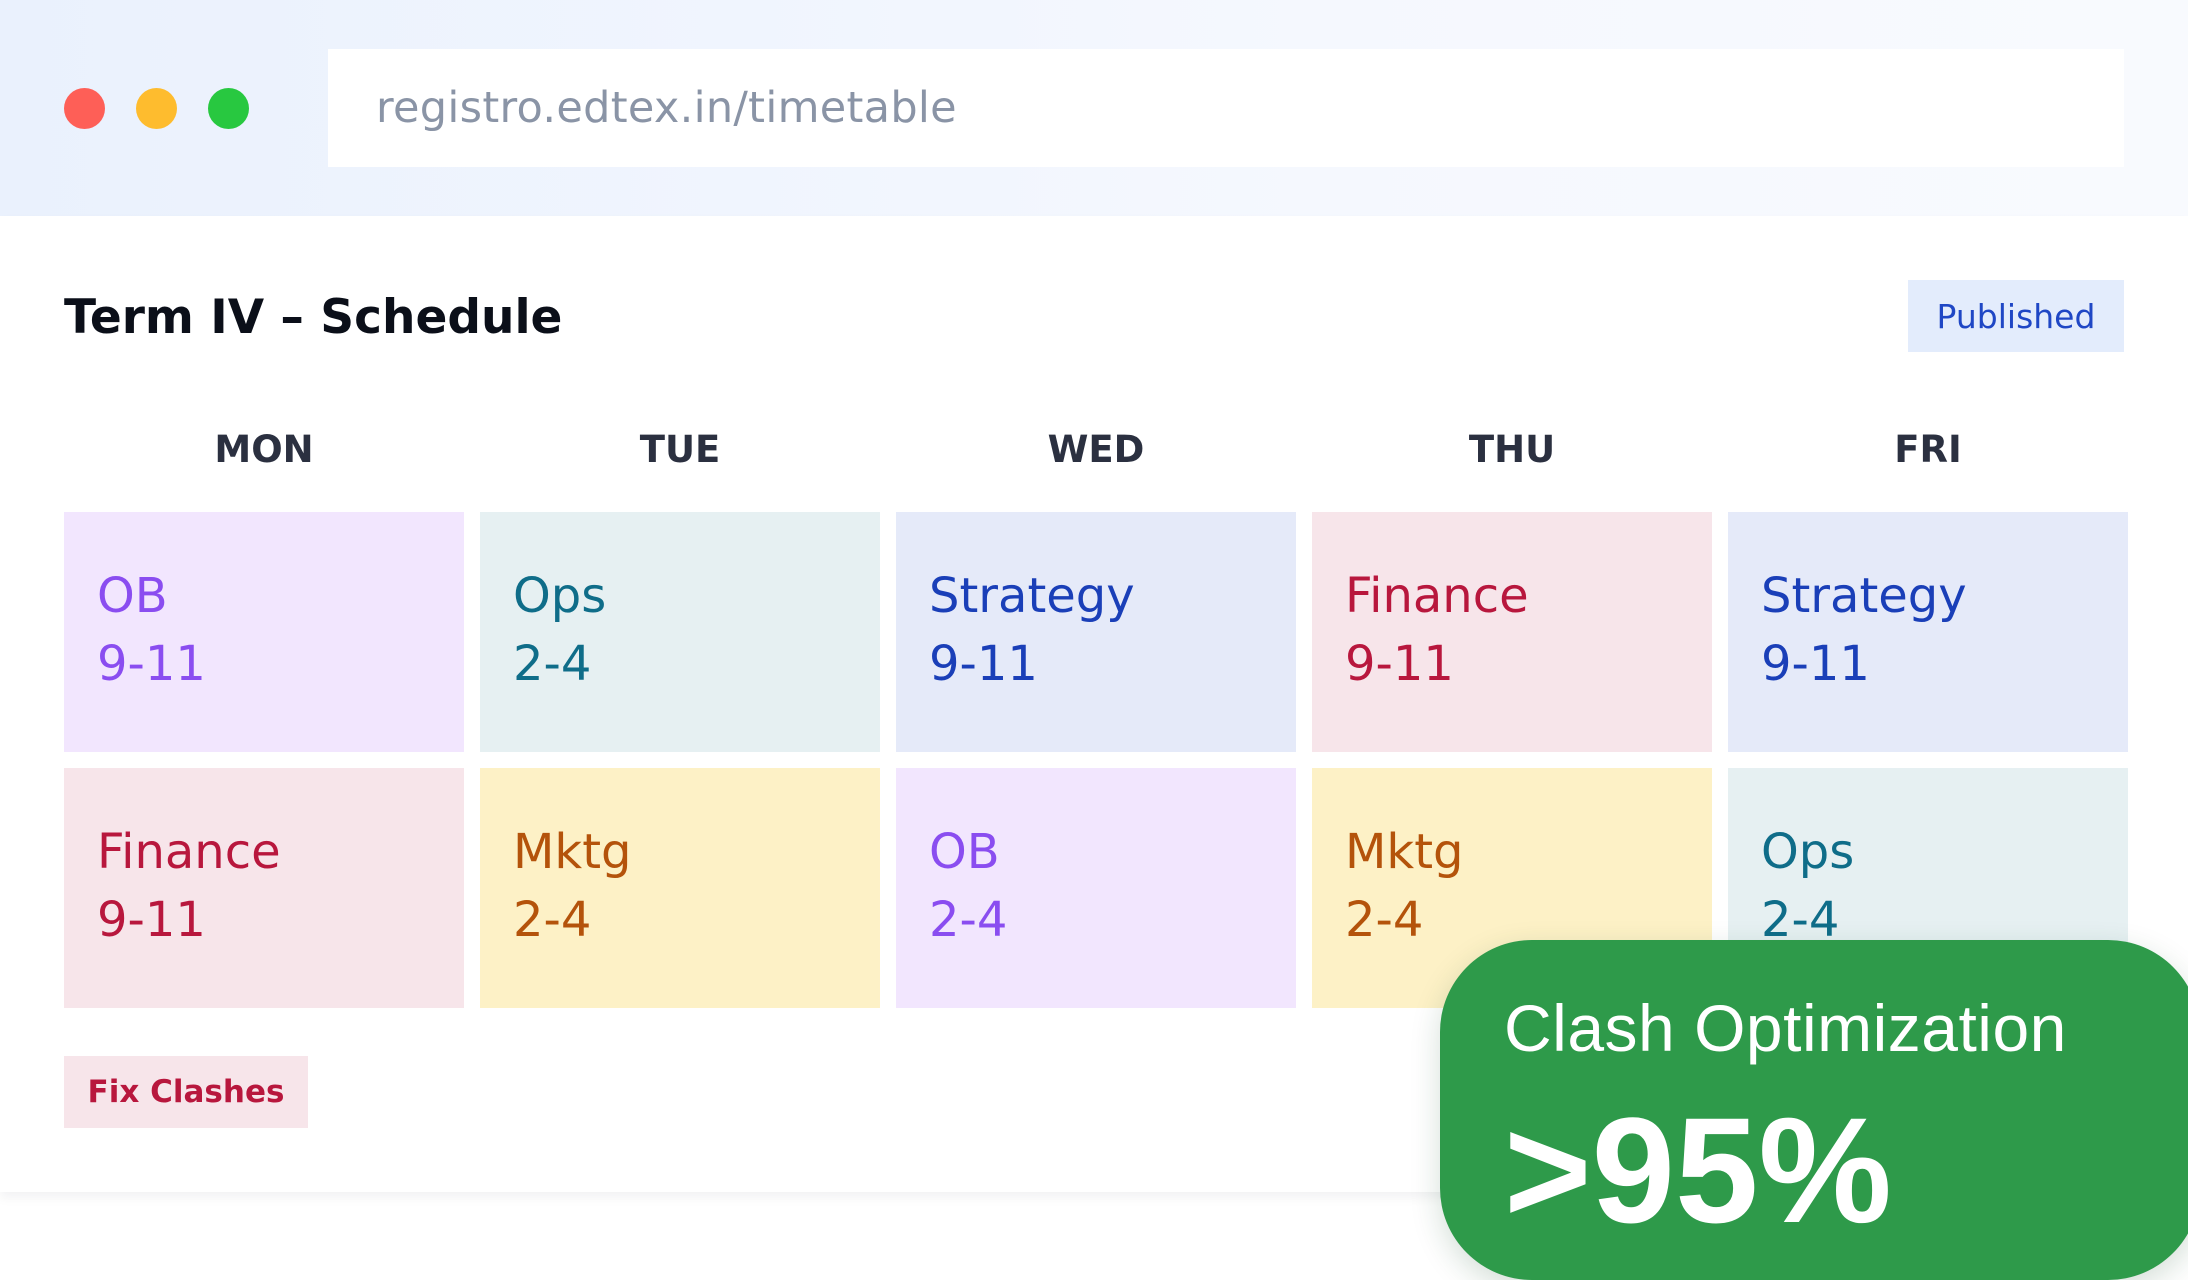 The height and width of the screenshot is (1280, 2188). I want to click on minimize-window-icon, so click(156, 108).